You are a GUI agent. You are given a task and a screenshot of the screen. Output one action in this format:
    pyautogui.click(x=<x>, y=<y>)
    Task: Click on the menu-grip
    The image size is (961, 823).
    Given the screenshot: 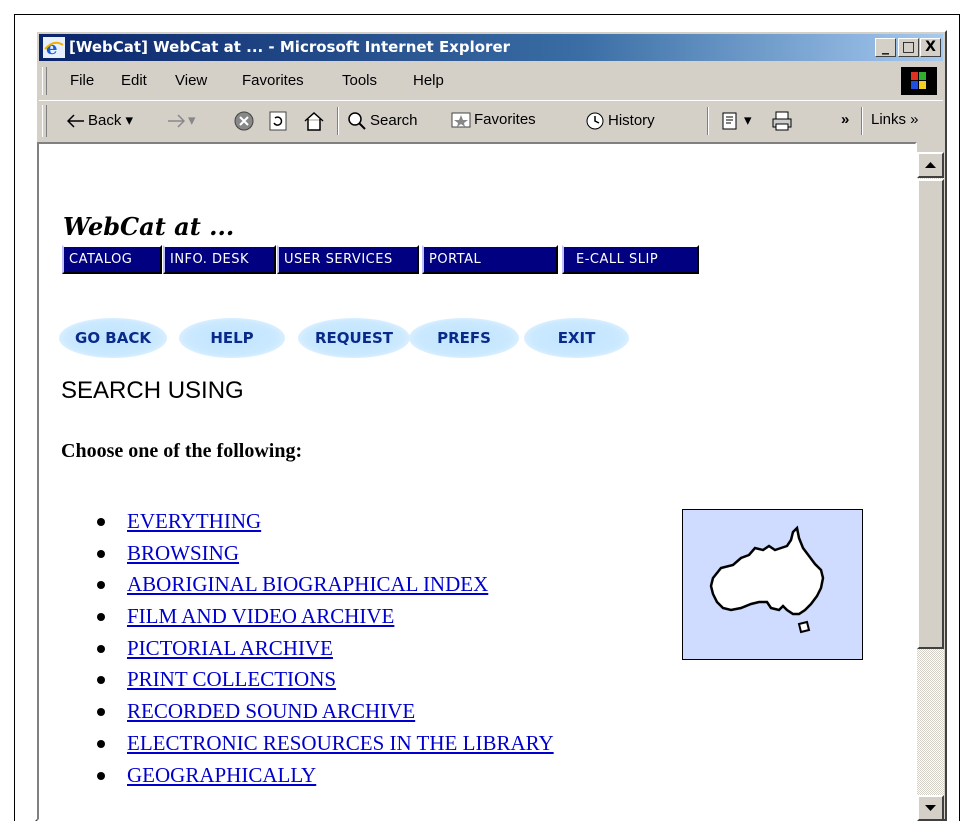 What is the action you would take?
    pyautogui.click(x=44, y=81)
    